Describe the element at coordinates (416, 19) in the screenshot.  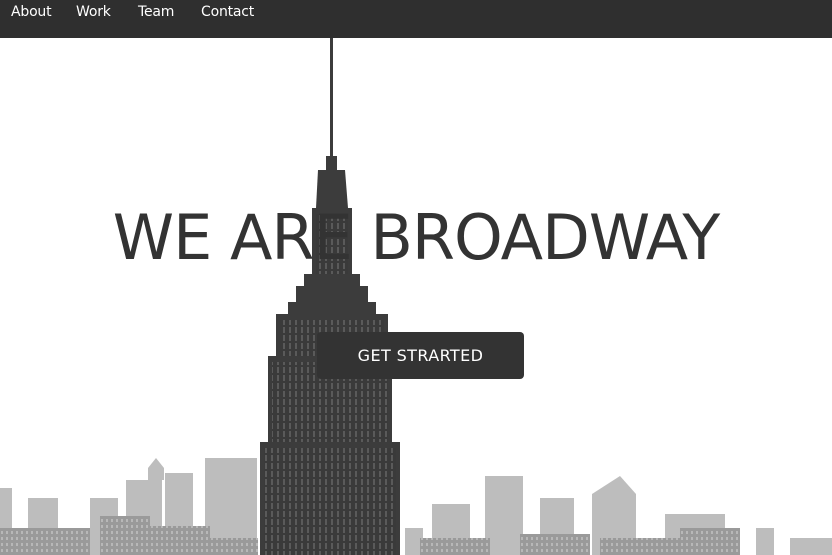
I see `top-navbar: About Work Team Contact` at that location.